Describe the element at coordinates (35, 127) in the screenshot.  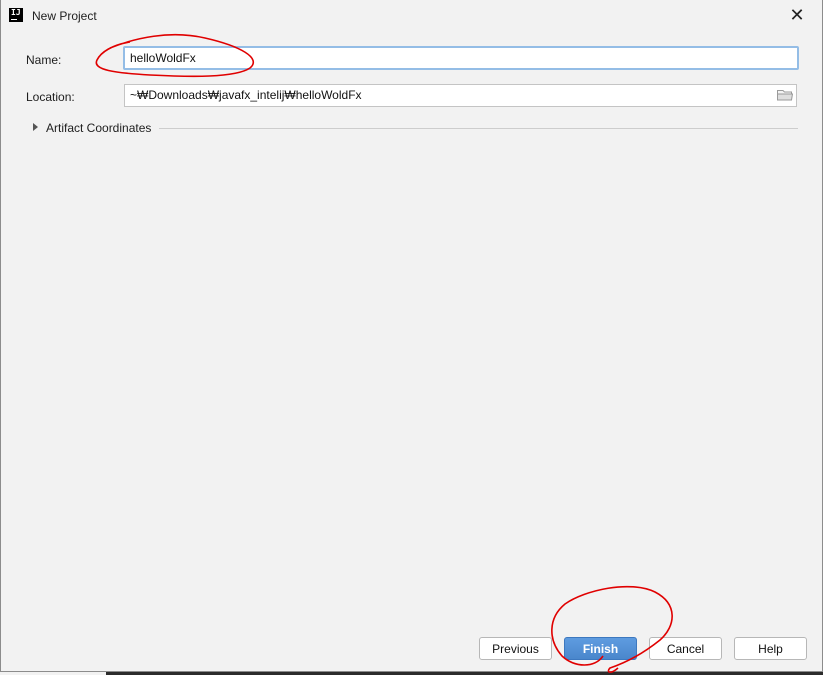
I see `expand-triangle-icon` at that location.